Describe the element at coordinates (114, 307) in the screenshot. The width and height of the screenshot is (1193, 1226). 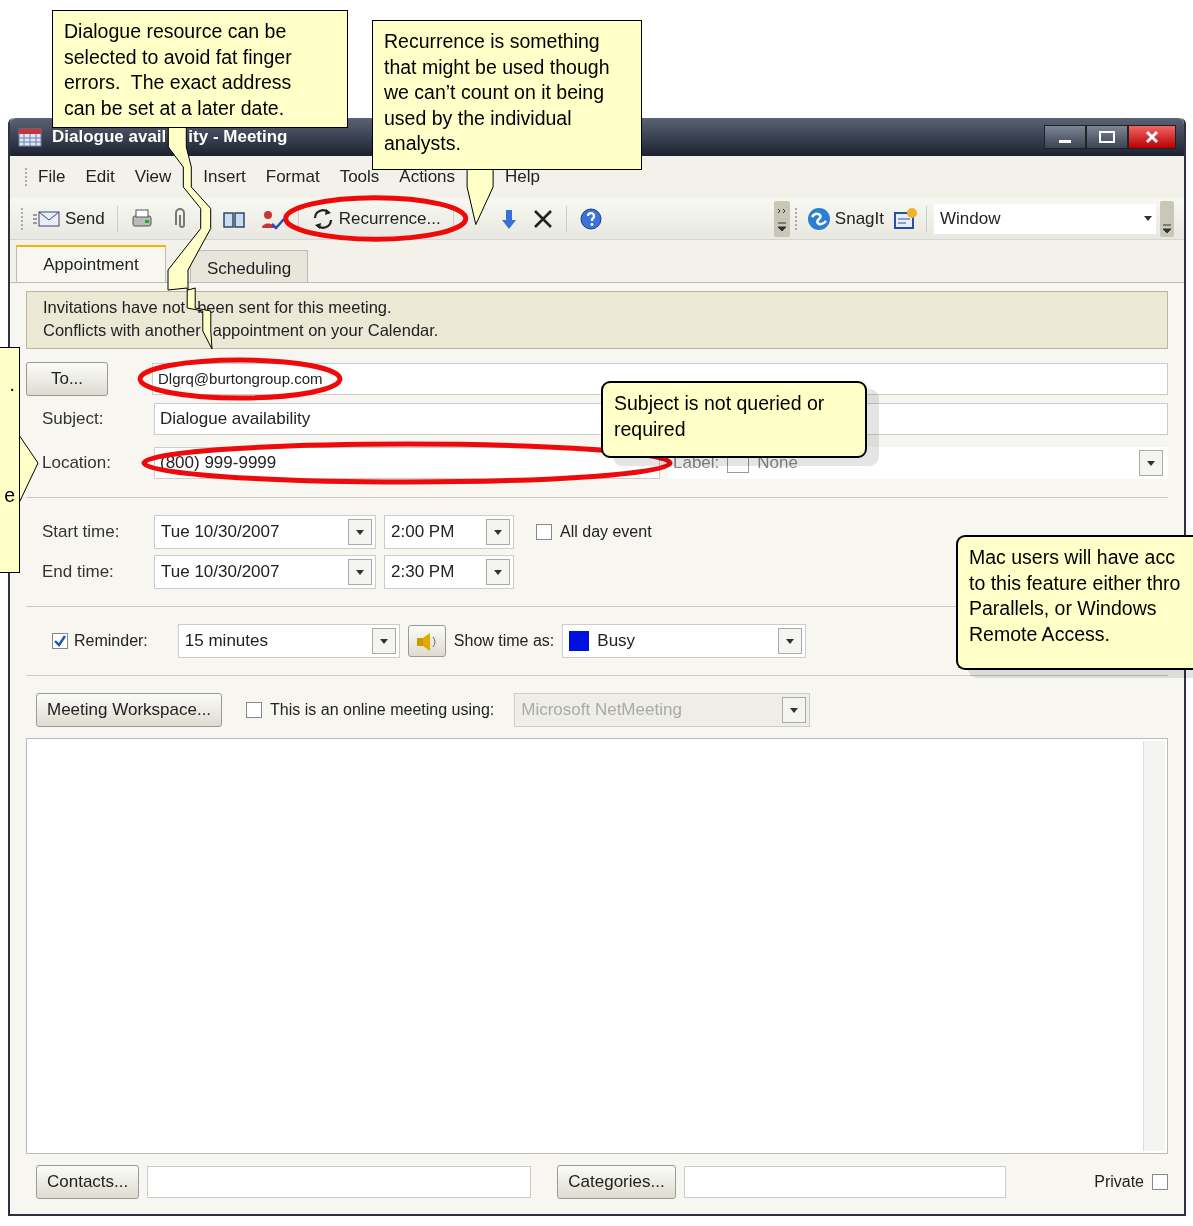
I see `info-message: Invitations have not` at that location.